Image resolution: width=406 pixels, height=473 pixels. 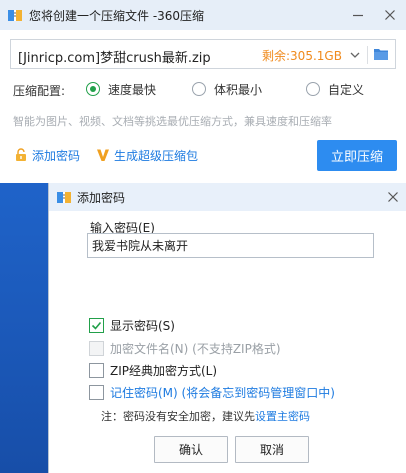 I want to click on cancel-button: 取消, so click(x=272, y=449).